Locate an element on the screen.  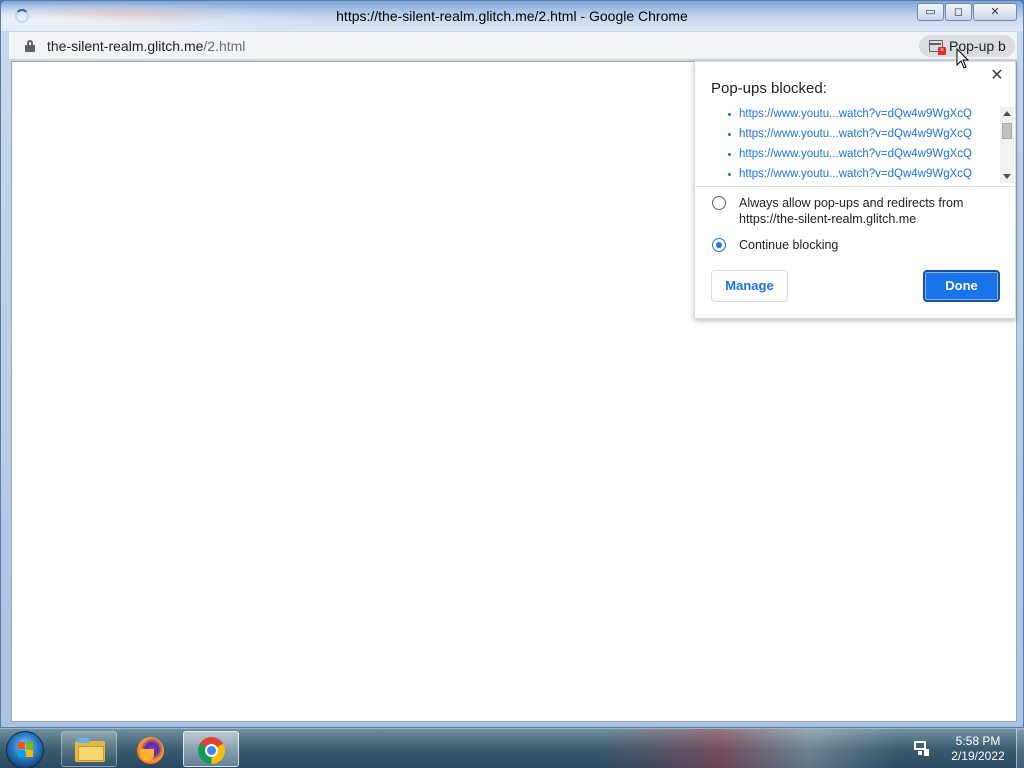
close-button: ✕ is located at coordinates (995, 12).